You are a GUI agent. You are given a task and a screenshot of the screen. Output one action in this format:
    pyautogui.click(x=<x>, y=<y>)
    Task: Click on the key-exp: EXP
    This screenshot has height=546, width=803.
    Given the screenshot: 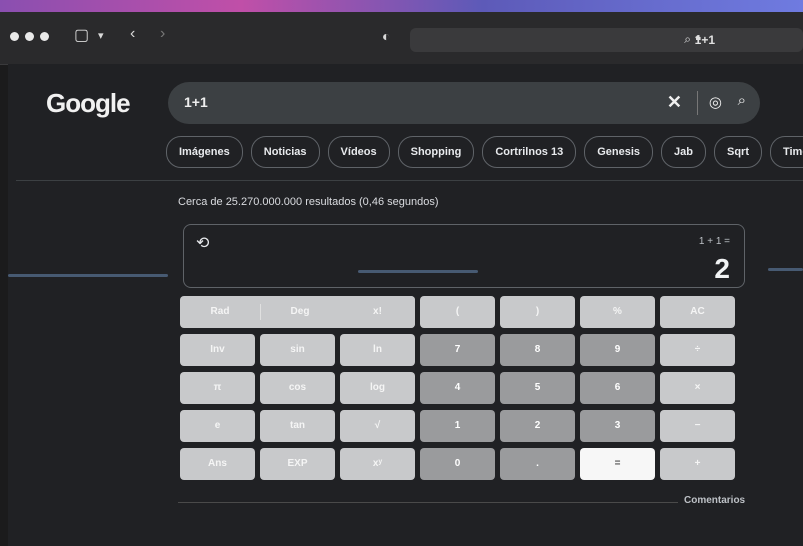 What is the action you would take?
    pyautogui.click(x=297, y=464)
    